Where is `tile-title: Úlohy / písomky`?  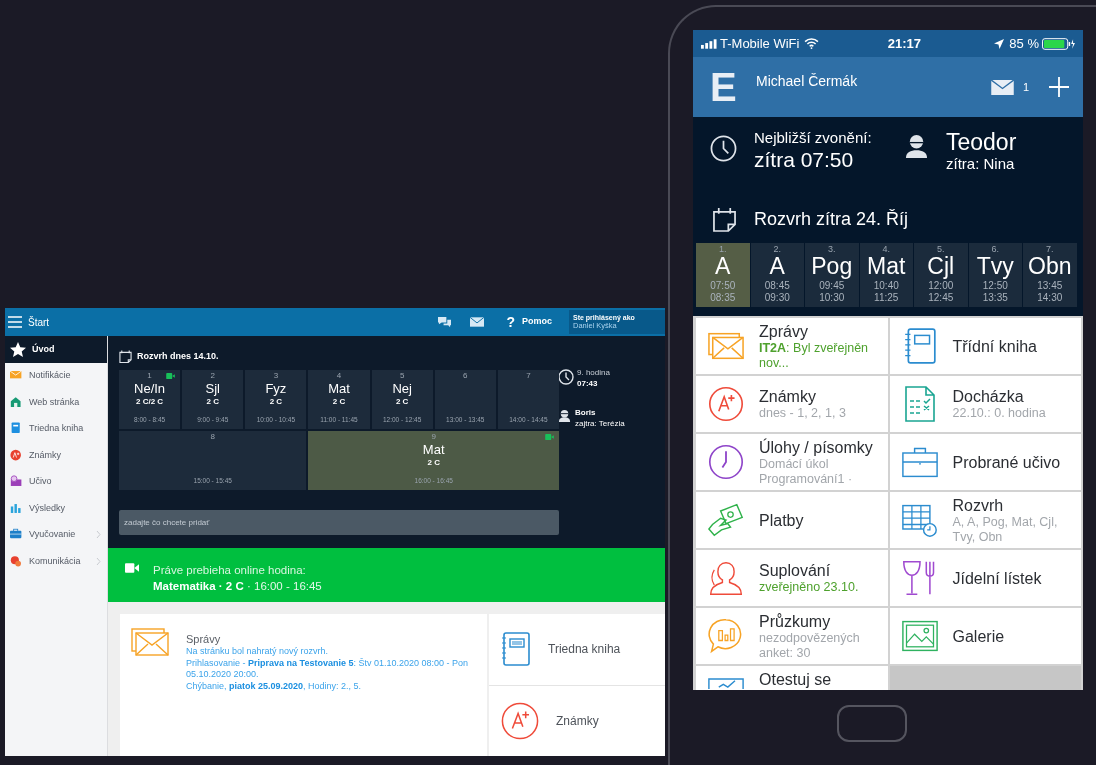
tile-title: Úlohy / písomky is located at coordinates (816, 447).